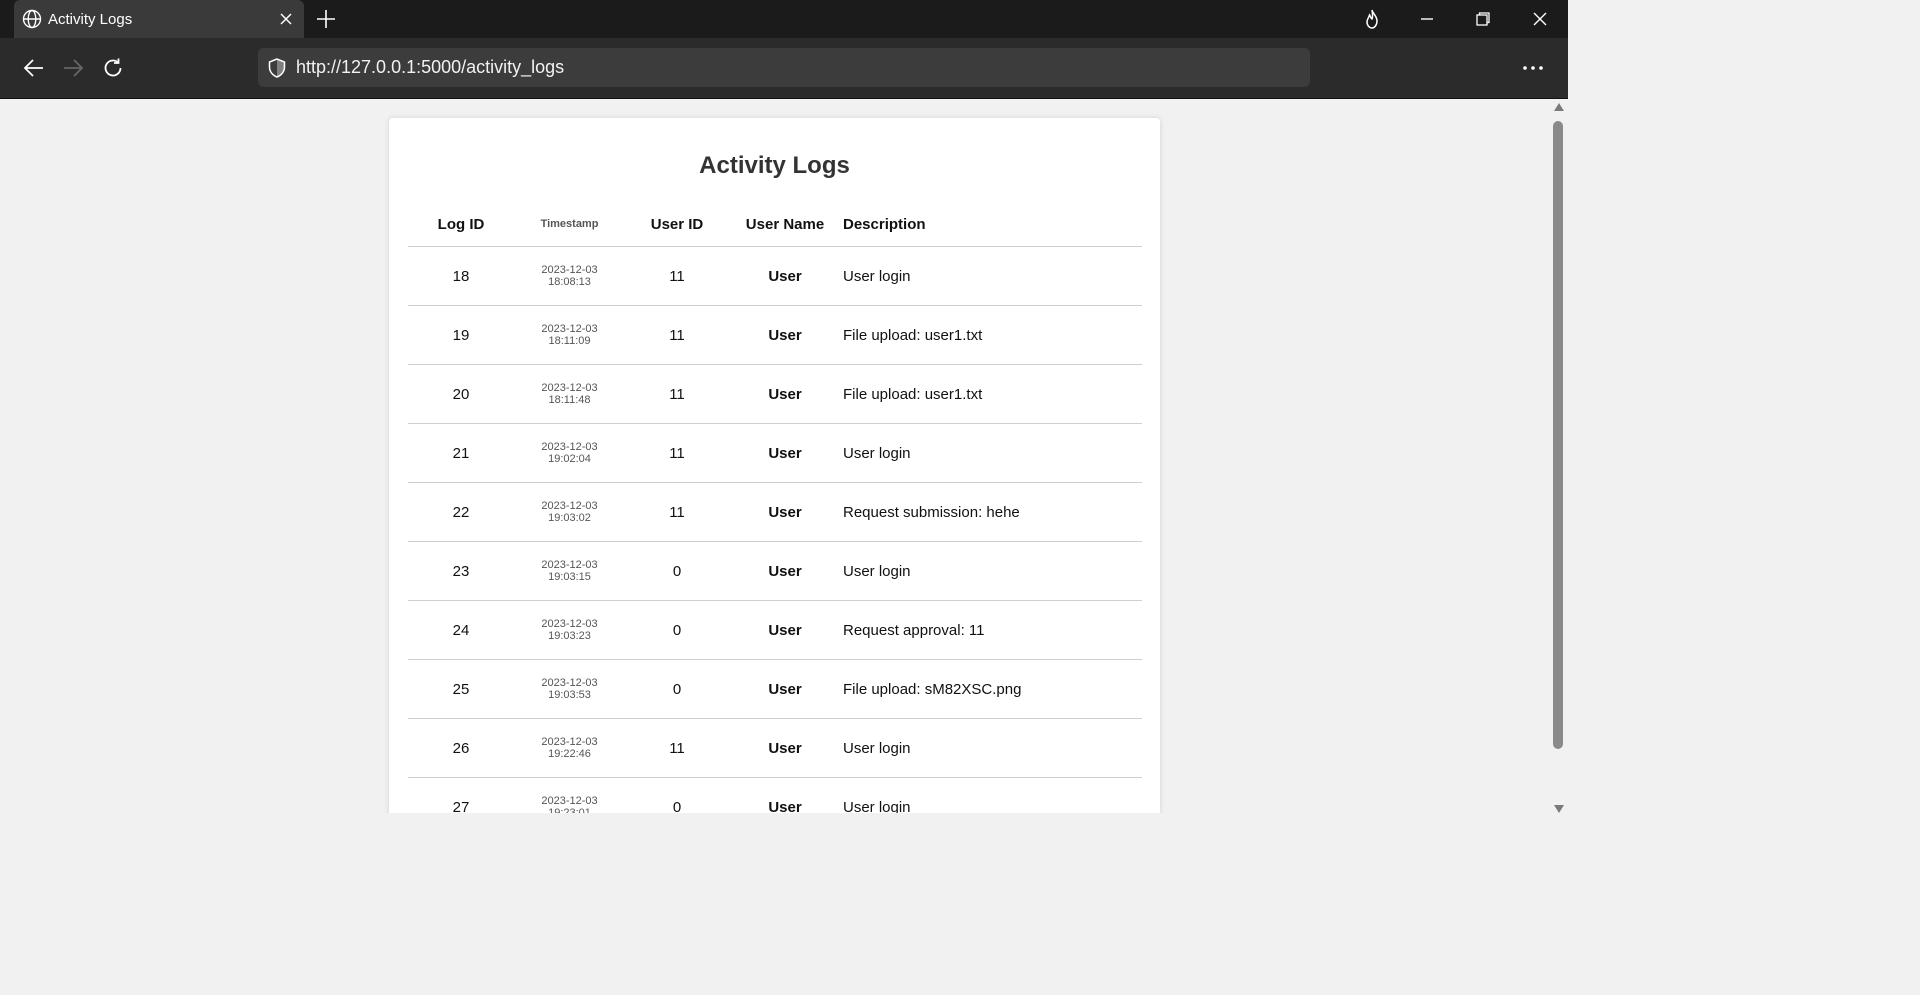 This screenshot has height=995, width=1920. What do you see at coordinates (991, 224) in the screenshot?
I see `column-header-description: Description` at bounding box center [991, 224].